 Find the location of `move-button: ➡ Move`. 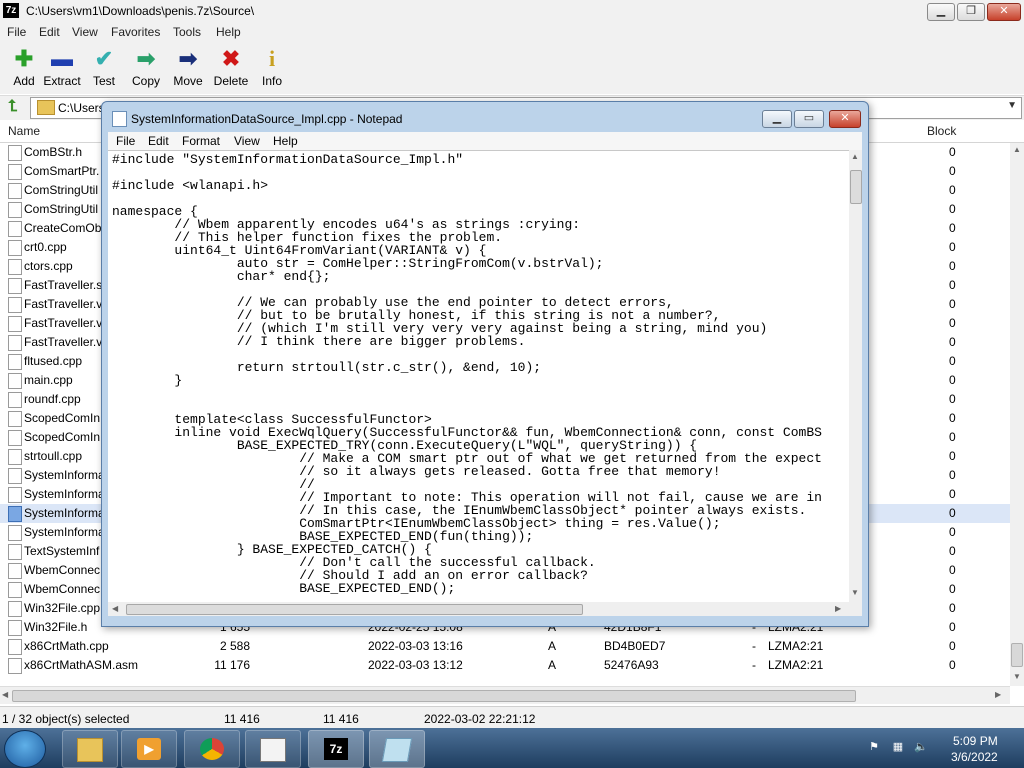

move-button: ➡ Move is located at coordinates (188, 69).